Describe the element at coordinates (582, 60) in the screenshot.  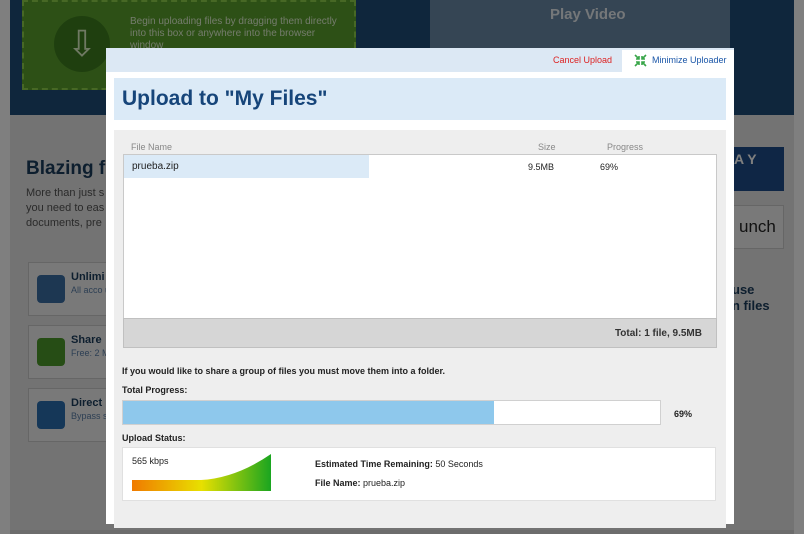
I see `cancel-upload-link: Cancel Upload` at that location.